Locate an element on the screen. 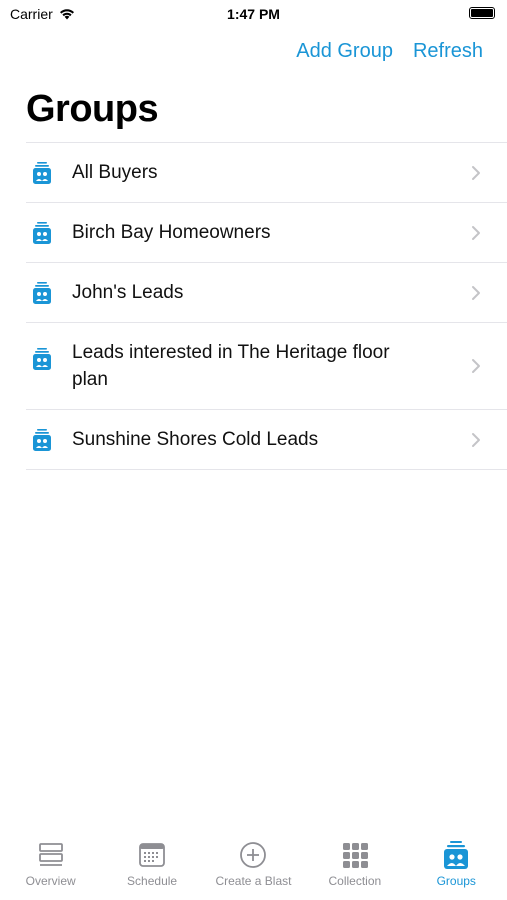 This screenshot has width=507, height=900. tab-overview: Overview is located at coordinates (51, 864).